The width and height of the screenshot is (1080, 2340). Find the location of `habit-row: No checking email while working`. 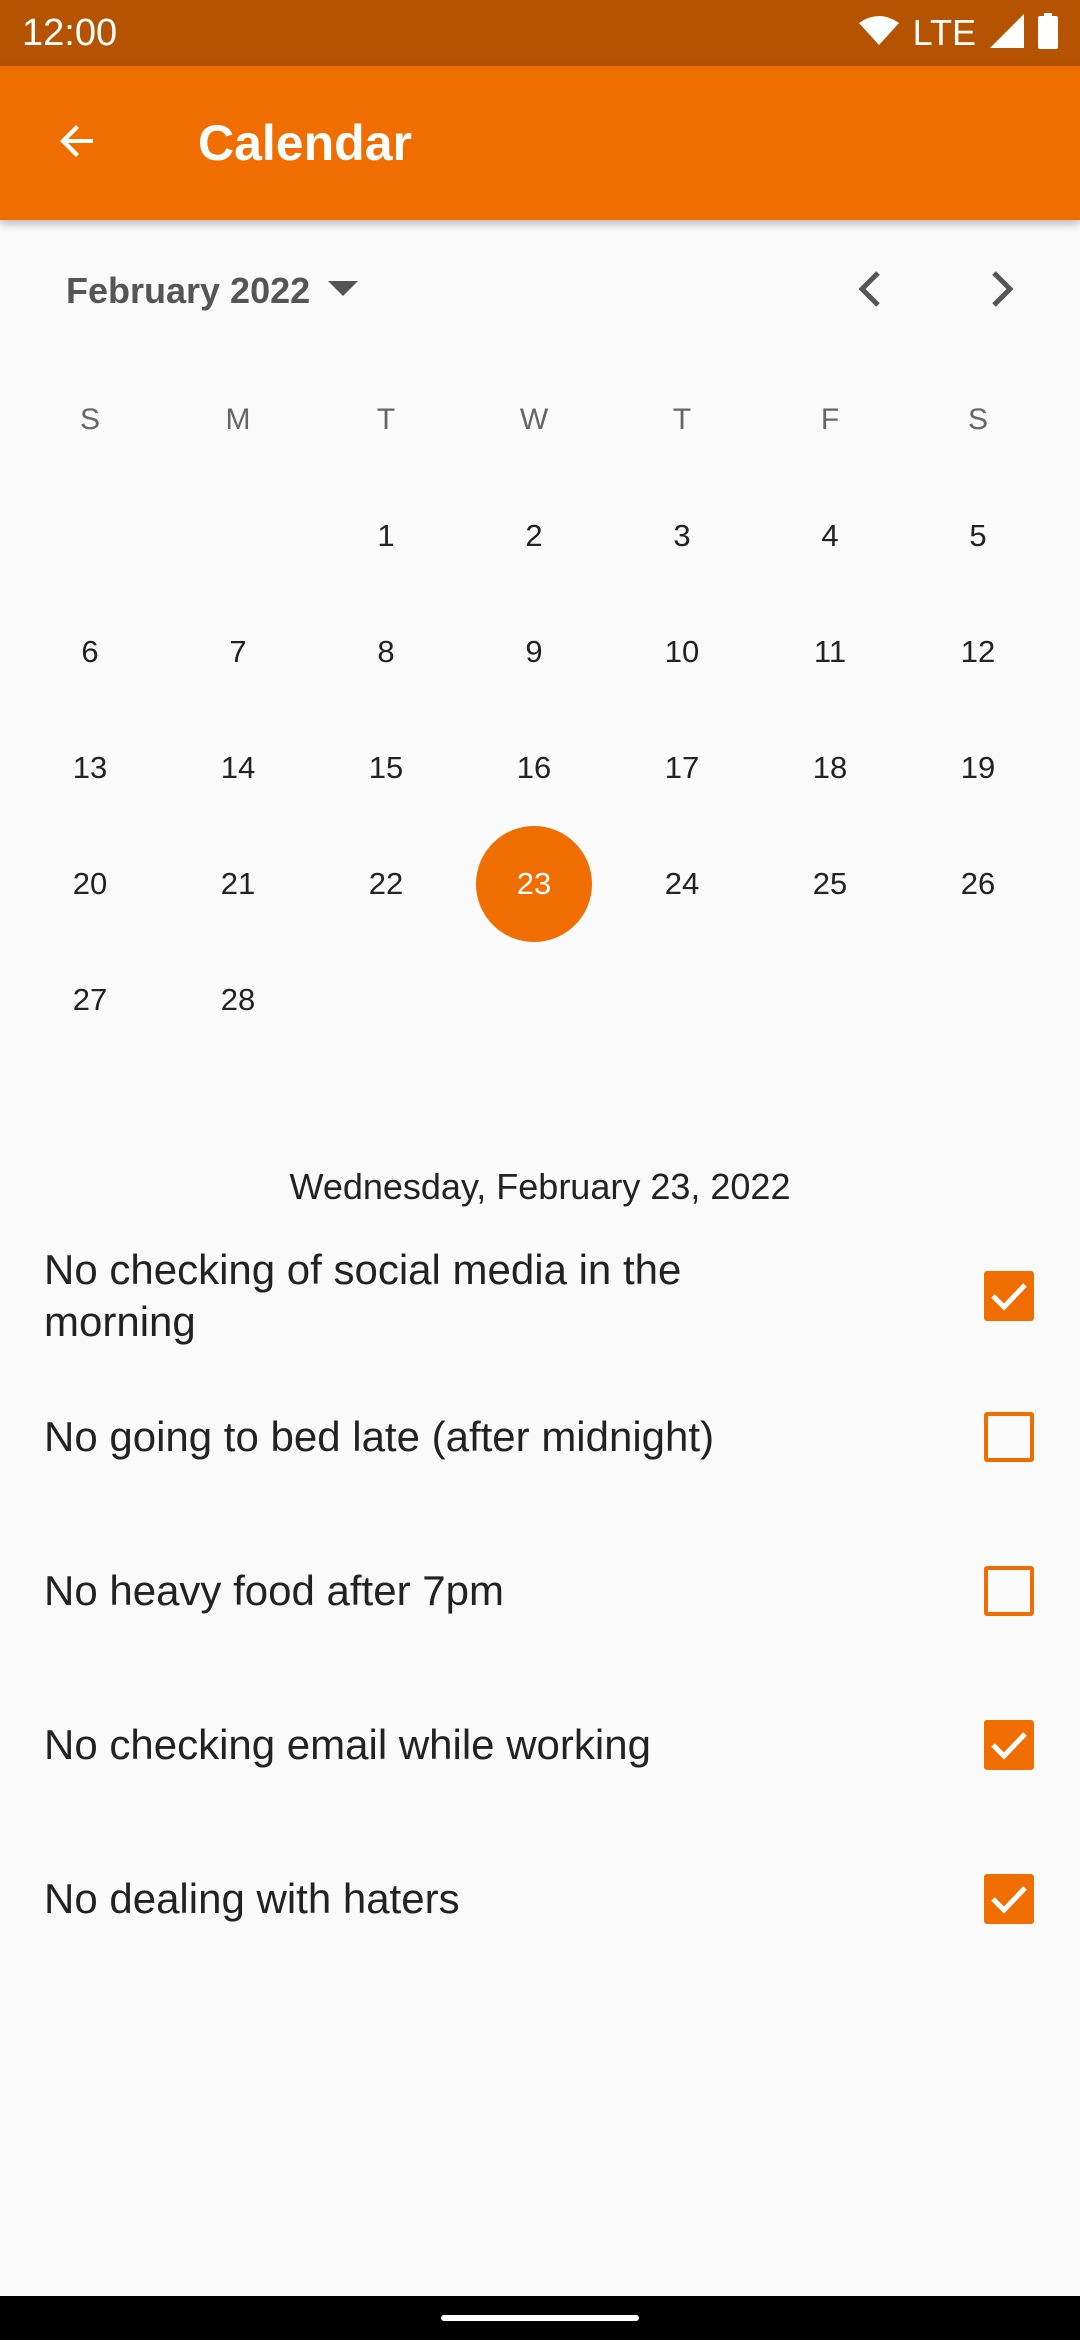

habit-row: No checking email while working is located at coordinates (540, 1745).